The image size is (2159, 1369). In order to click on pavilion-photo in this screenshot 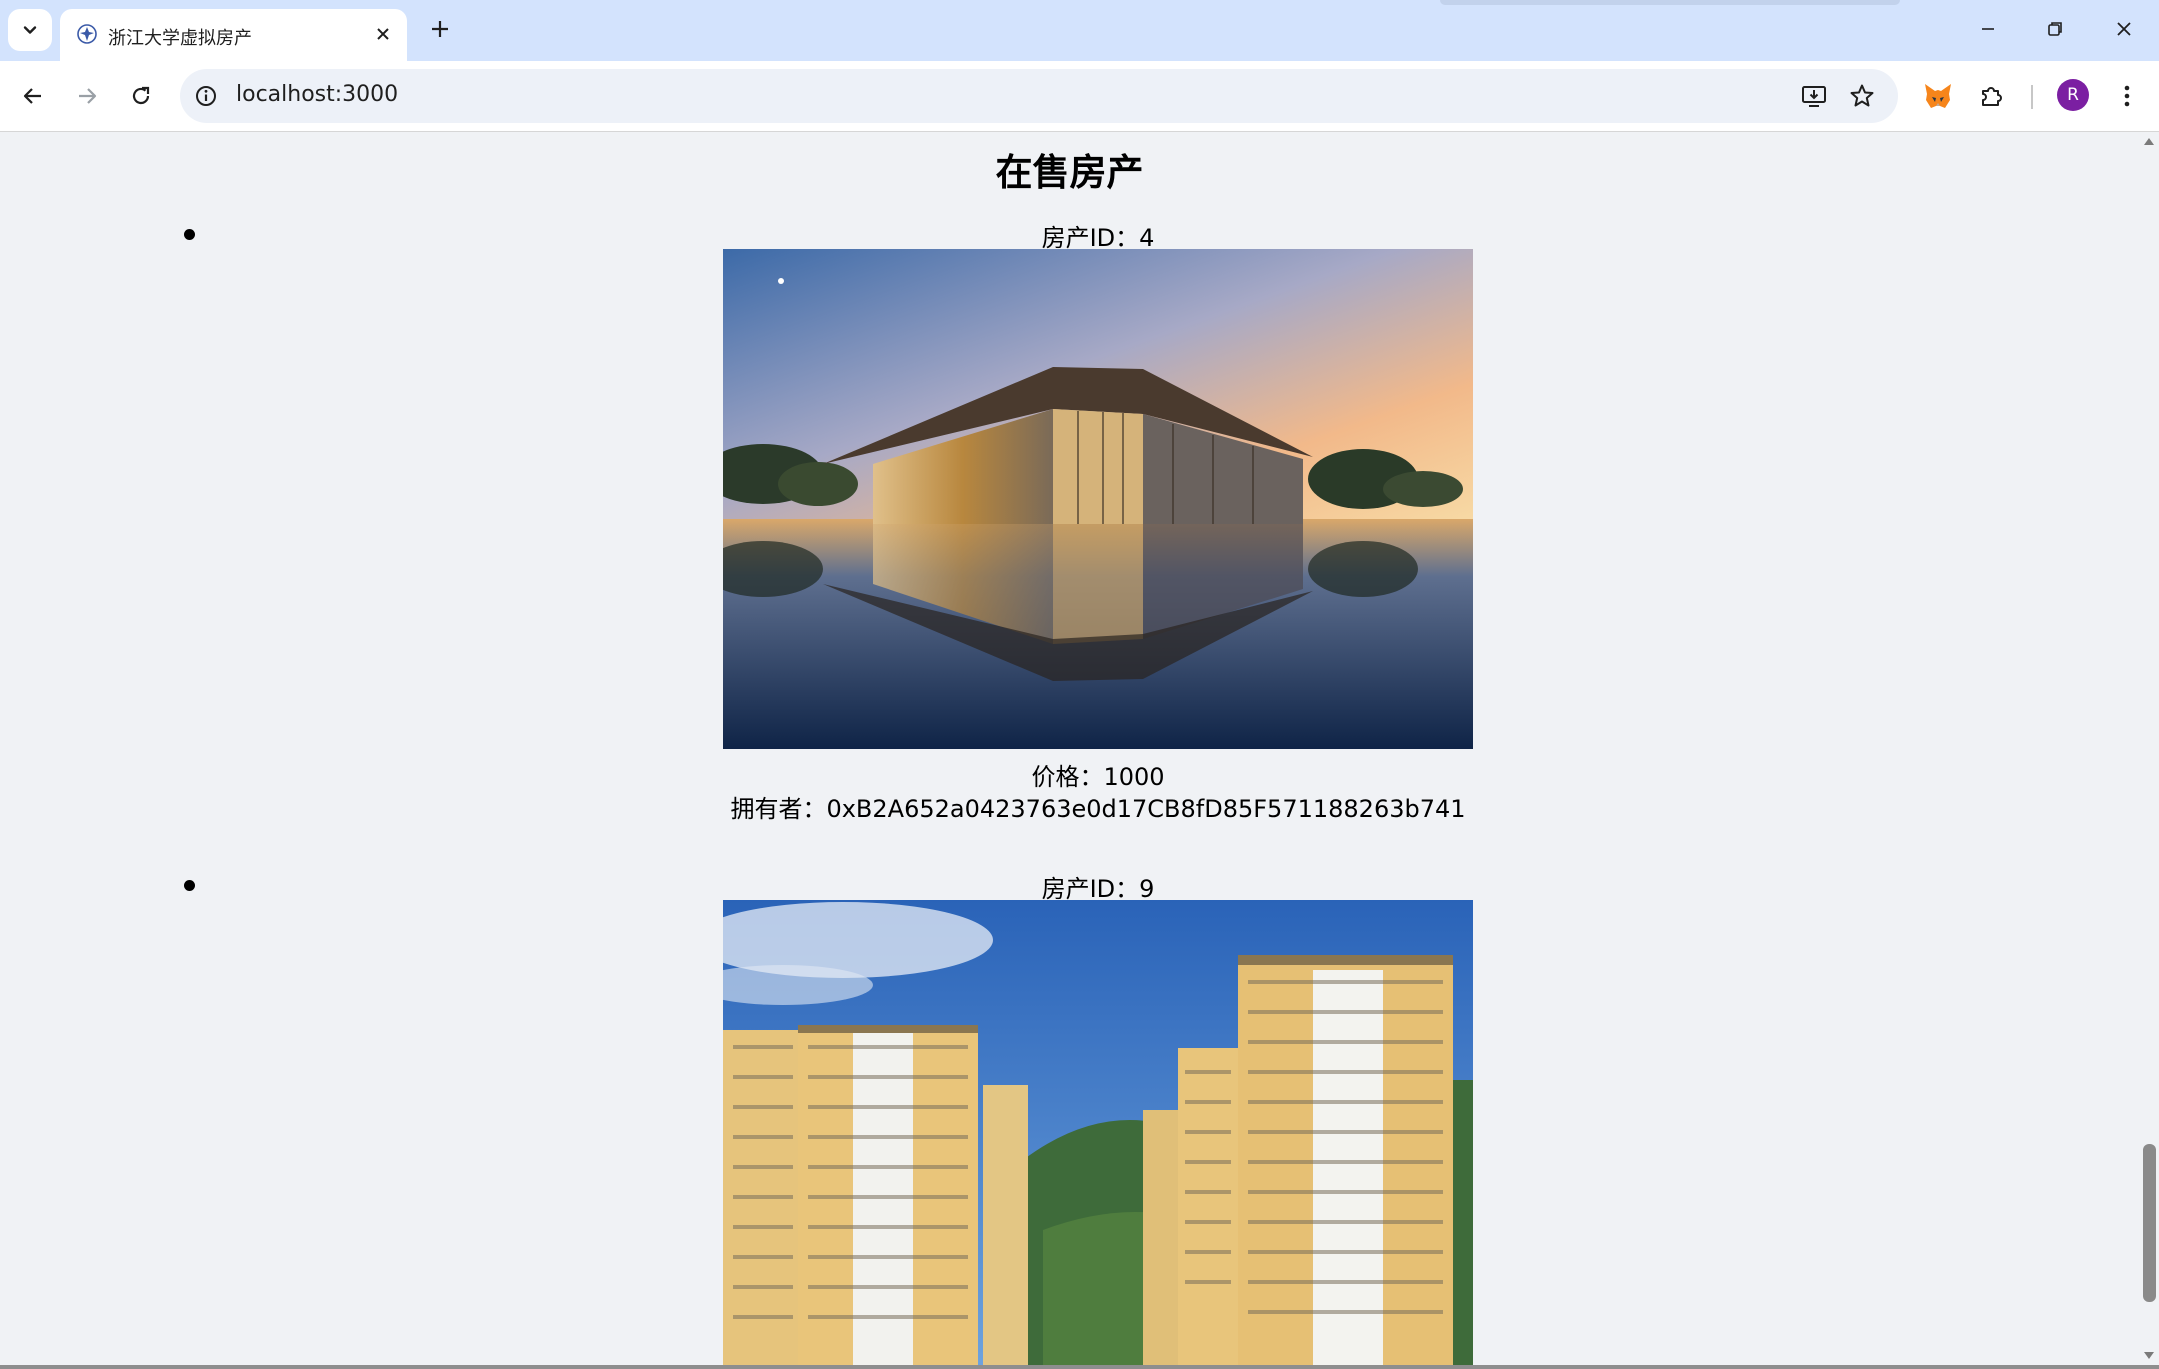, I will do `click(1098, 499)`.